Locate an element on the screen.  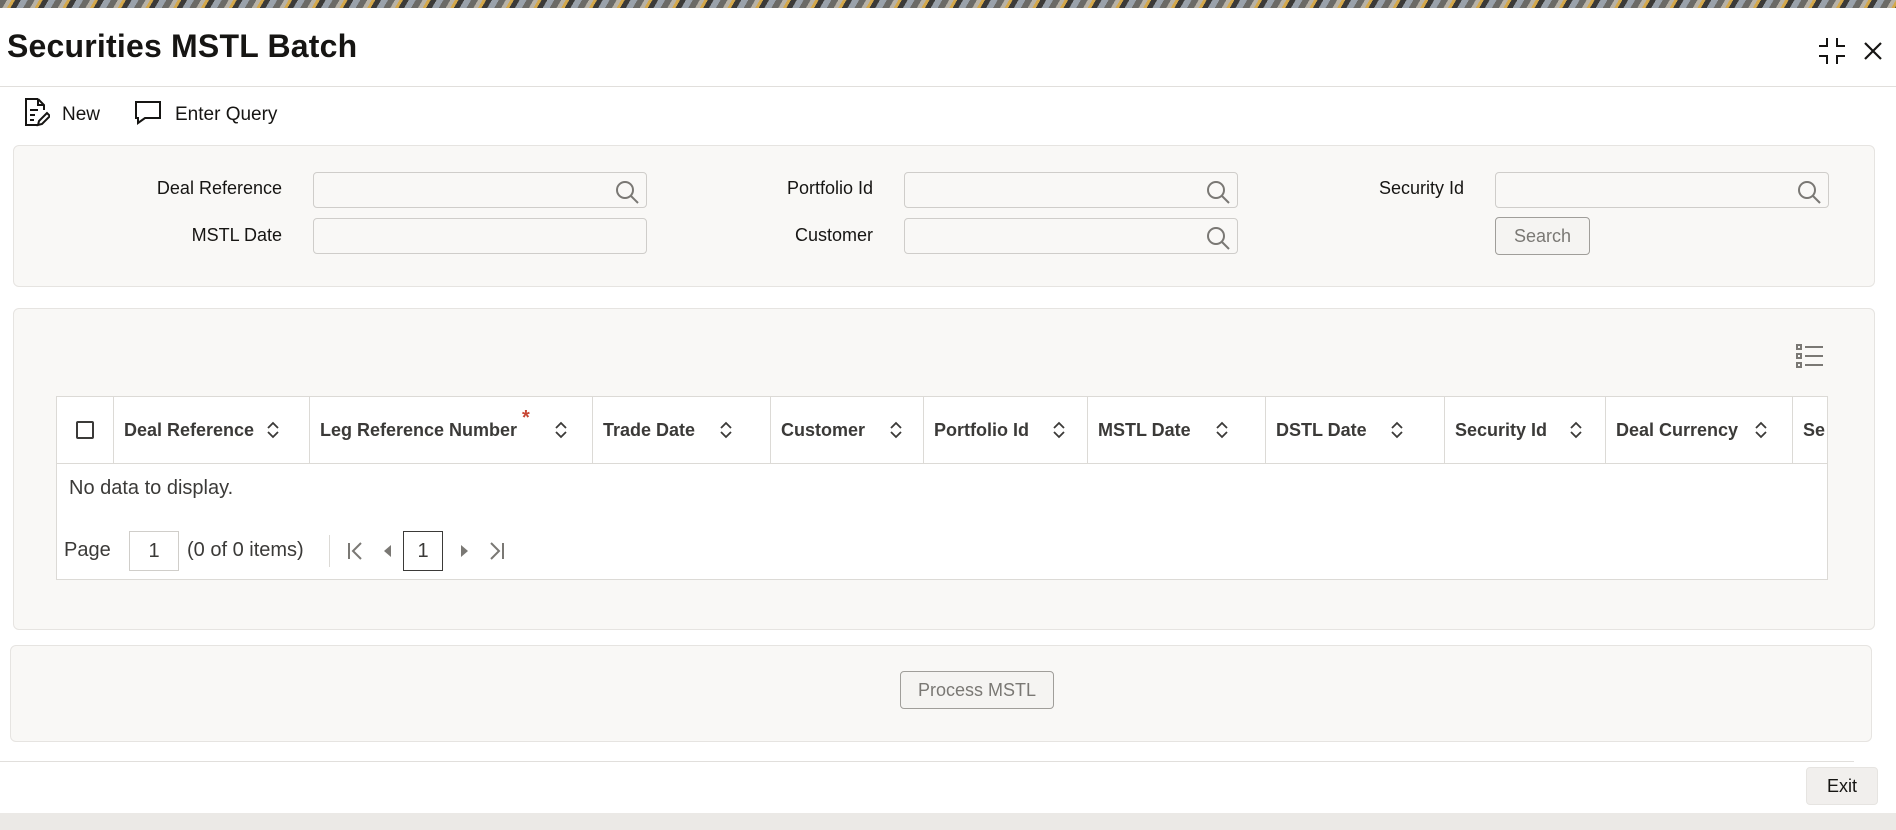
column-header-mstl-date: MSTL Date is located at coordinates (1177, 430).